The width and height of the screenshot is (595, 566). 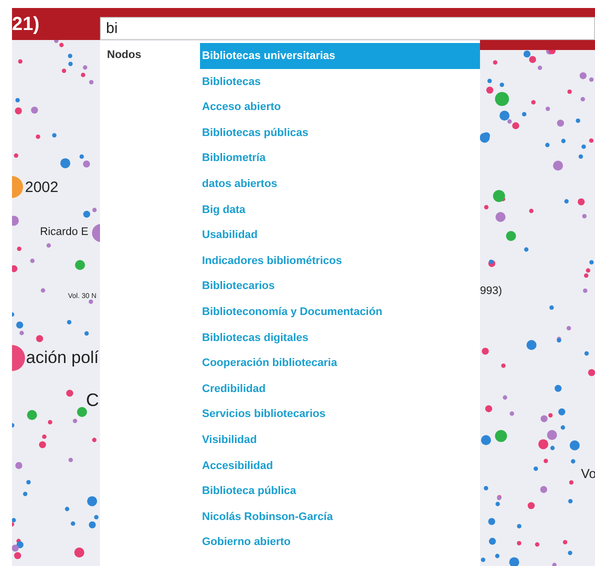 I want to click on suggestion-item: Bibliometría, so click(x=340, y=158).